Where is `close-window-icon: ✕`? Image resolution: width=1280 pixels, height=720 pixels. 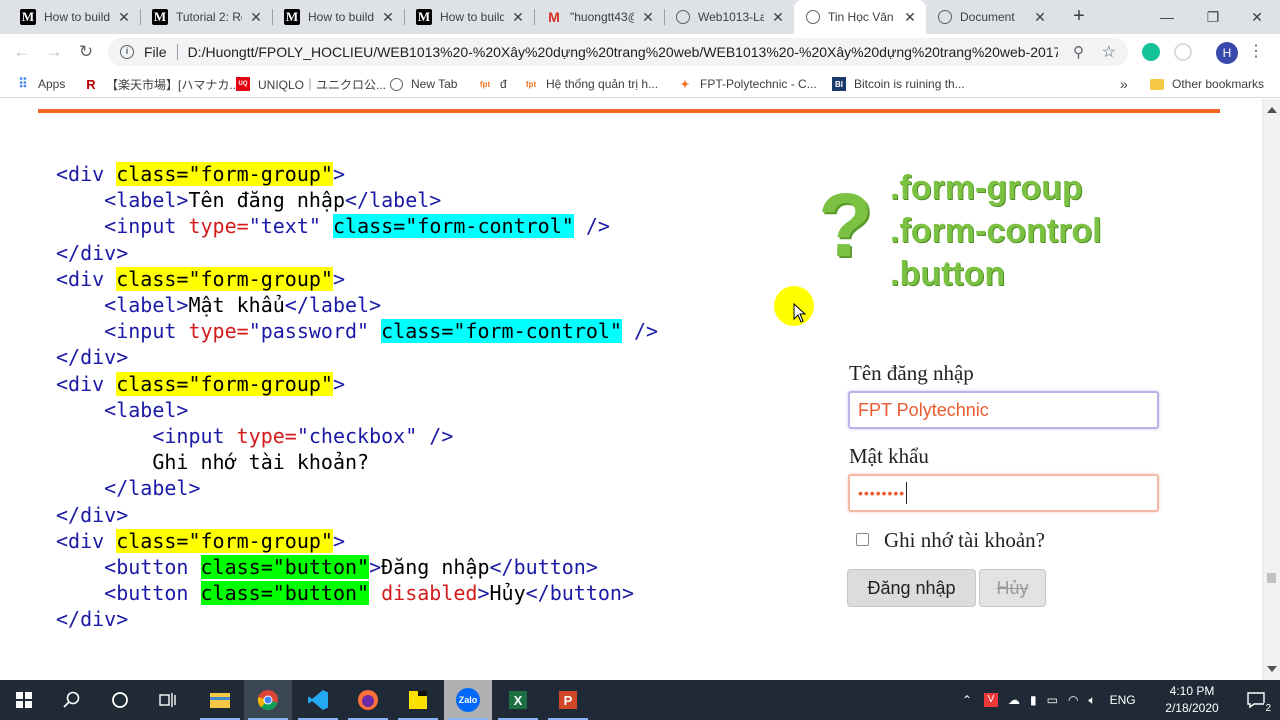
close-window-icon: ✕ is located at coordinates (1257, 17).